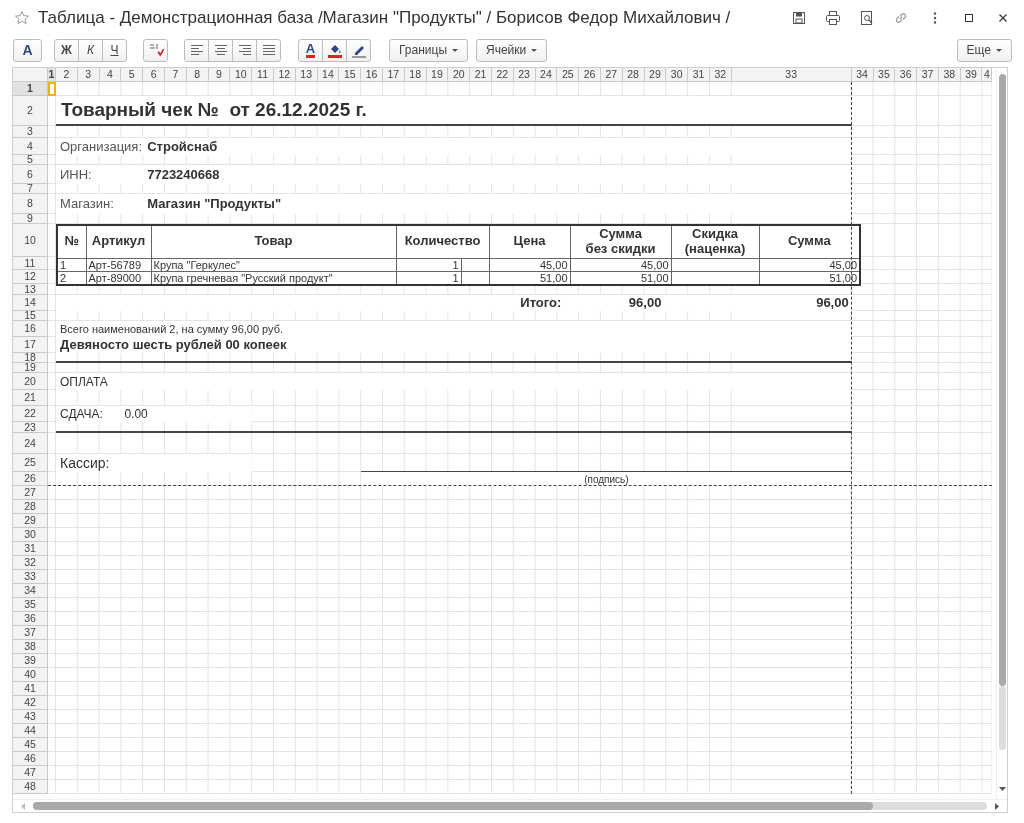  I want to click on row-header: 48, so click(30, 787).